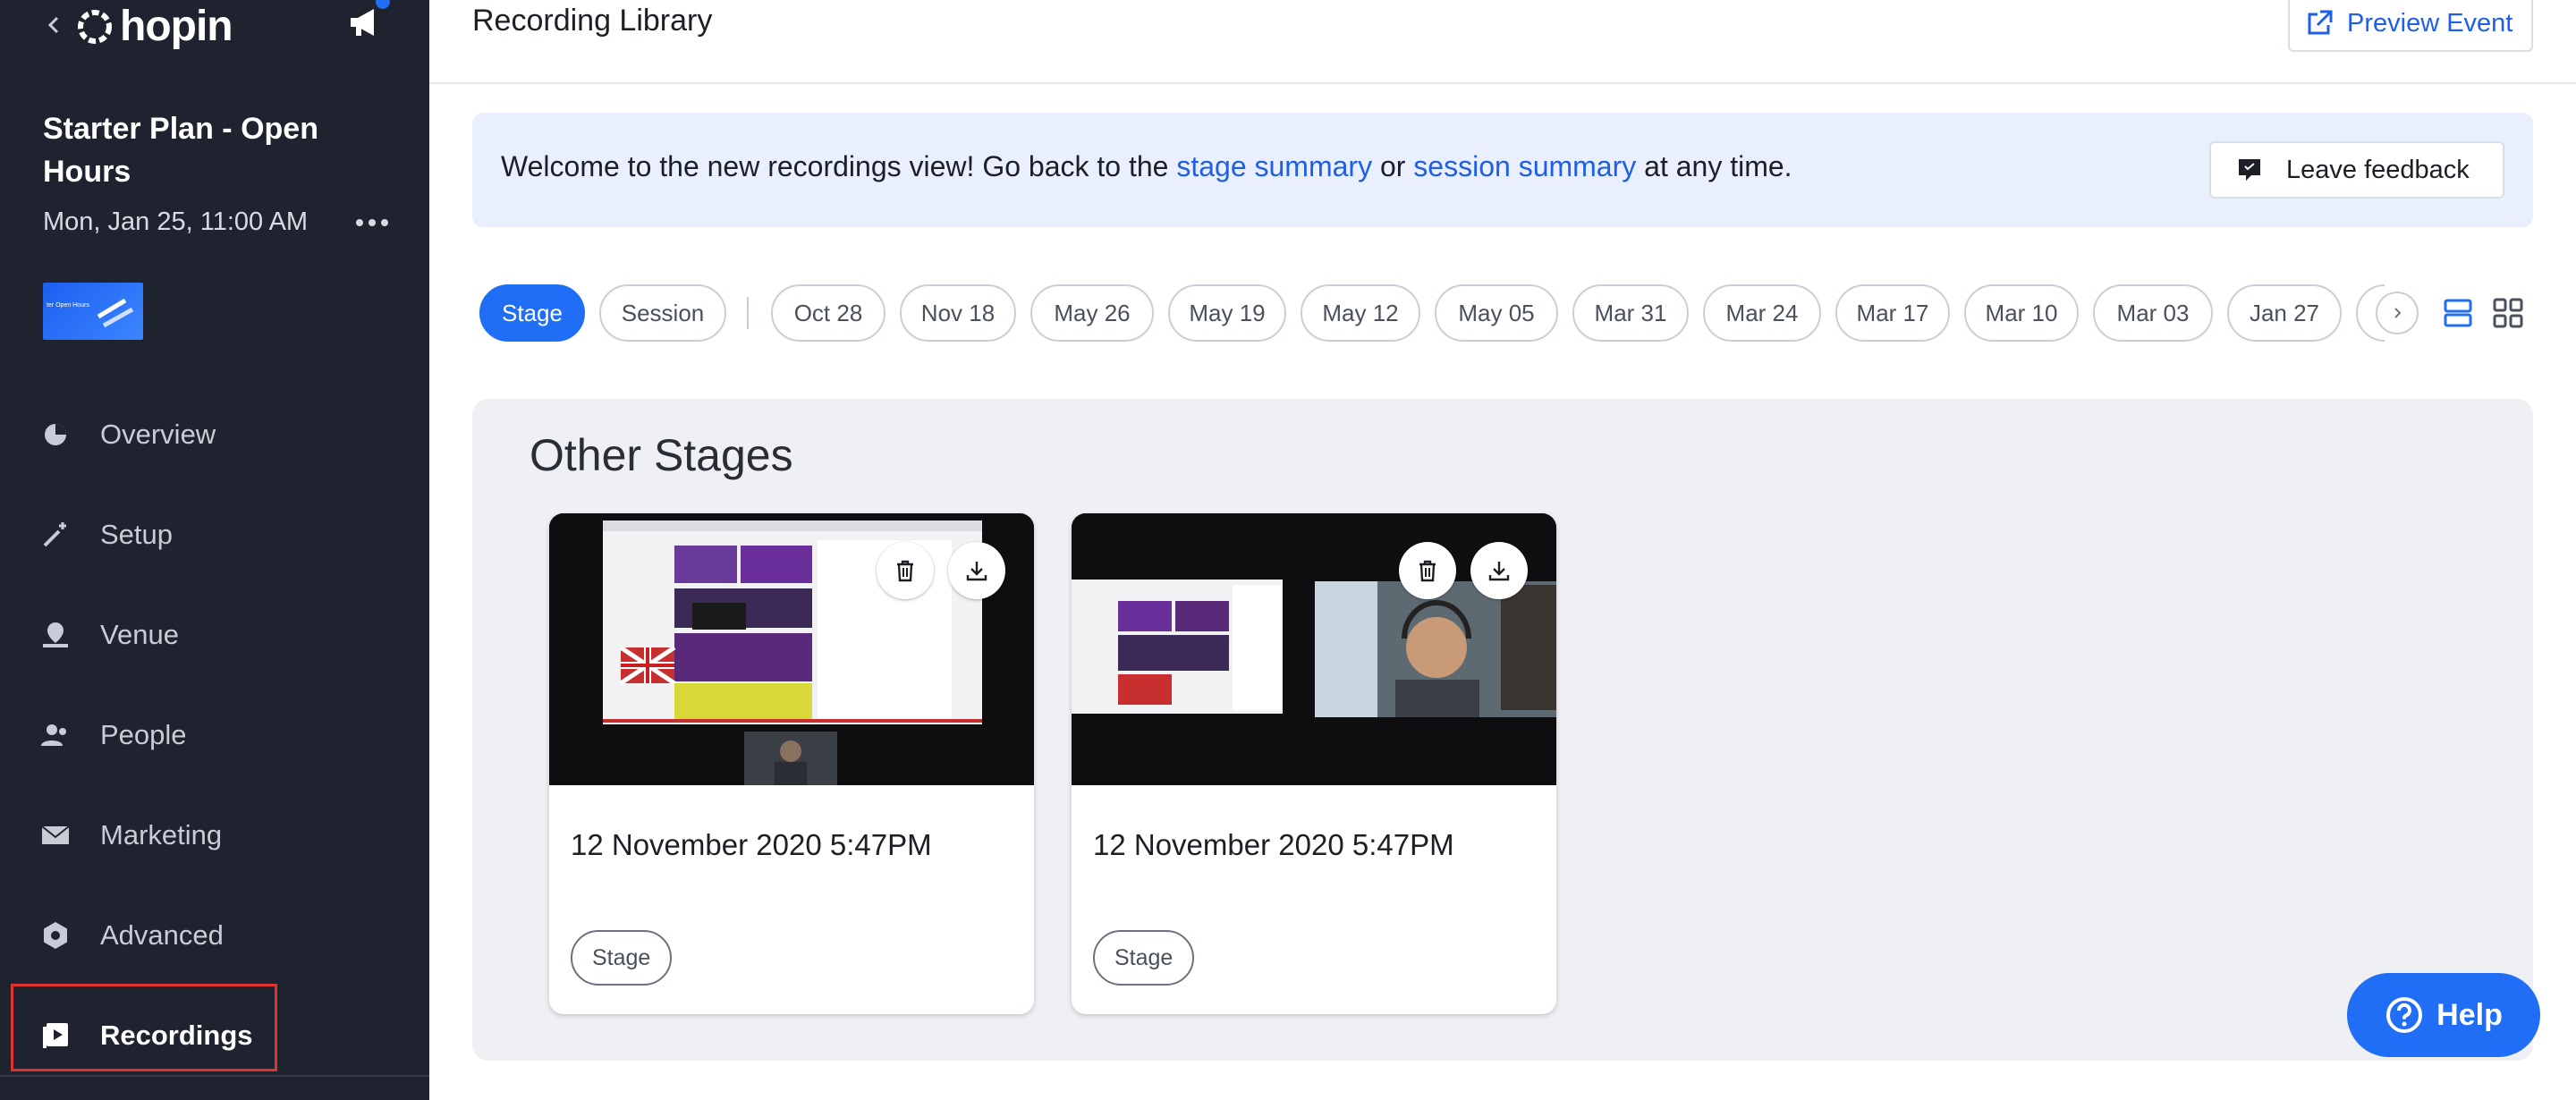  What do you see at coordinates (1227, 313) in the screenshot?
I see `filter-chip-date: May 19` at bounding box center [1227, 313].